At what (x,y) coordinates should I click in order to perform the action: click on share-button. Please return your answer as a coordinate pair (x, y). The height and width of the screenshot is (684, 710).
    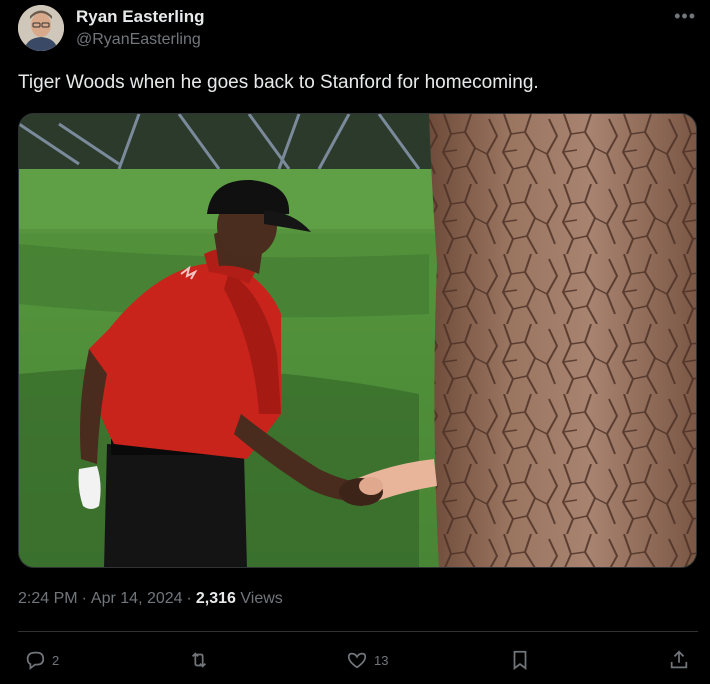
    Looking at the image, I should click on (679, 660).